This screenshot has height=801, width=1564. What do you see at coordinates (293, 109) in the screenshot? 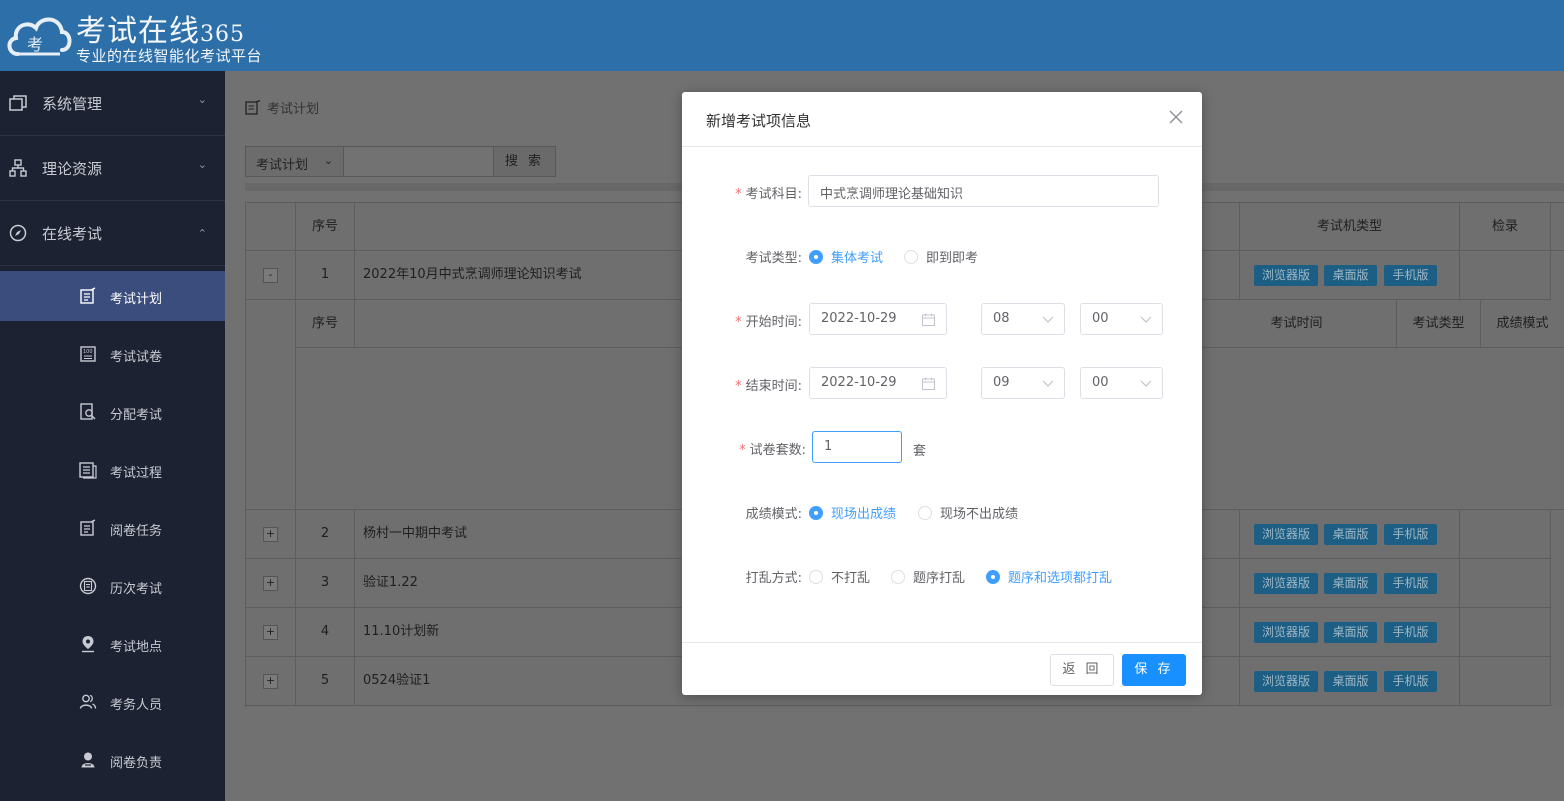
I see `breadcrumb-label: 考试计划` at bounding box center [293, 109].